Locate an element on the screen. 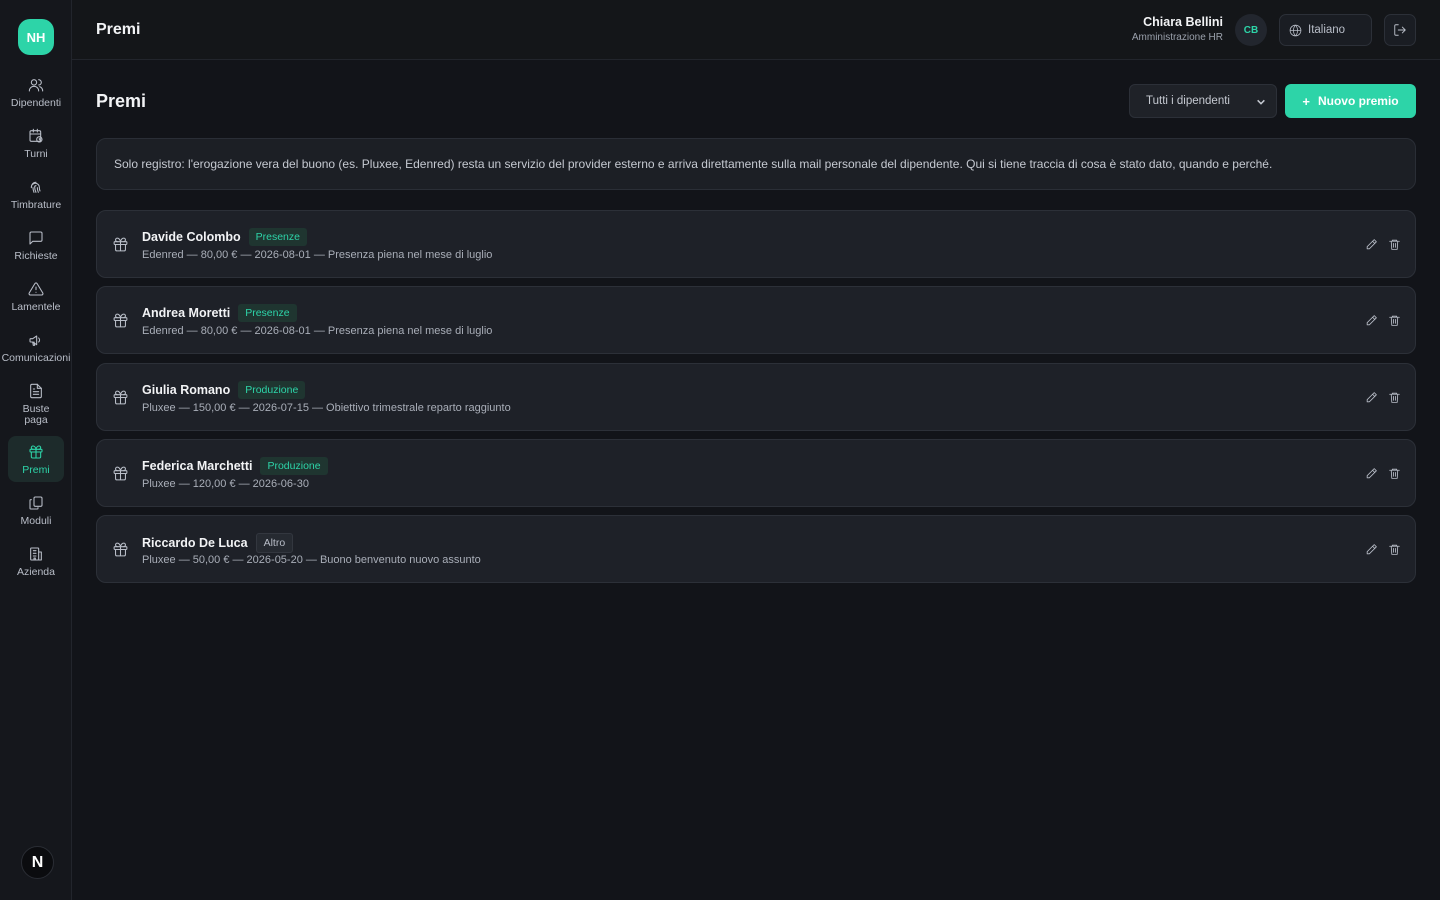 The height and width of the screenshot is (900, 1440). logout-button is located at coordinates (1400, 30).